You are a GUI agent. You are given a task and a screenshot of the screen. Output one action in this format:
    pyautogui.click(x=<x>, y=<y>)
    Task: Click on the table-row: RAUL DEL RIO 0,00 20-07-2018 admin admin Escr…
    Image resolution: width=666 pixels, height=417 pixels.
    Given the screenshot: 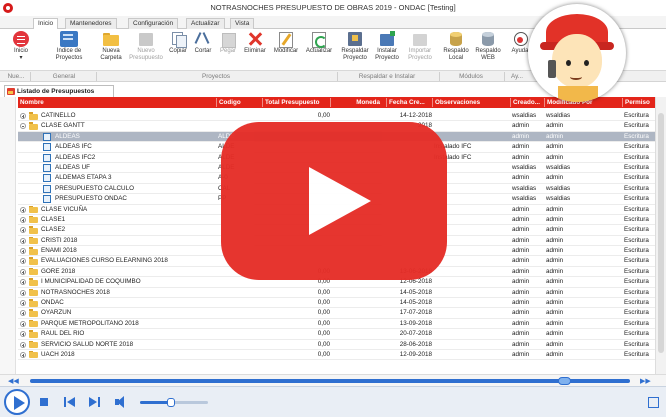 What is the action you would take?
    pyautogui.click(x=336, y=334)
    